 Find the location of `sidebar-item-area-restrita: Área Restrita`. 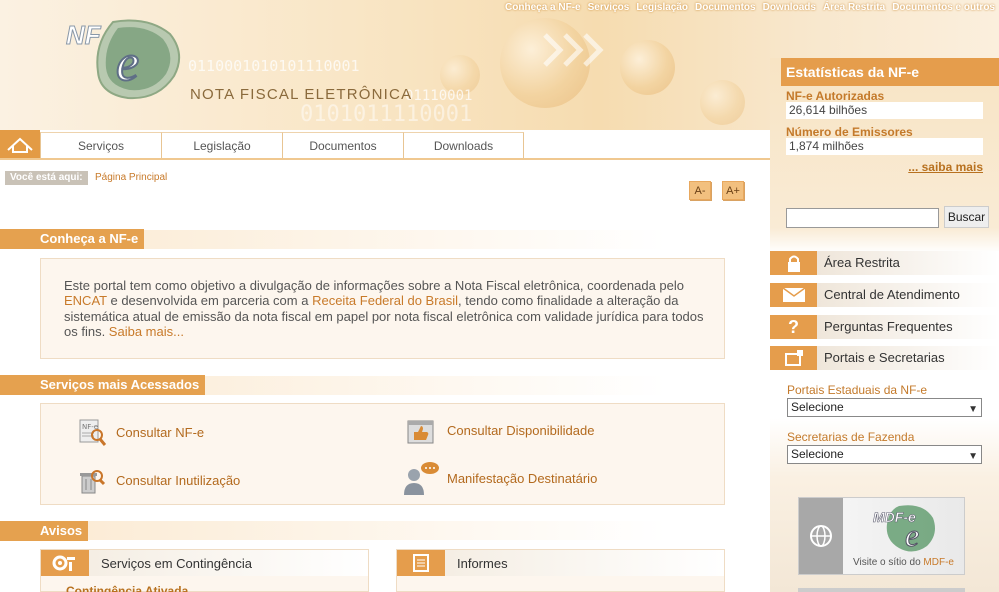

sidebar-item-area-restrita: Área Restrita is located at coordinates (884, 263).